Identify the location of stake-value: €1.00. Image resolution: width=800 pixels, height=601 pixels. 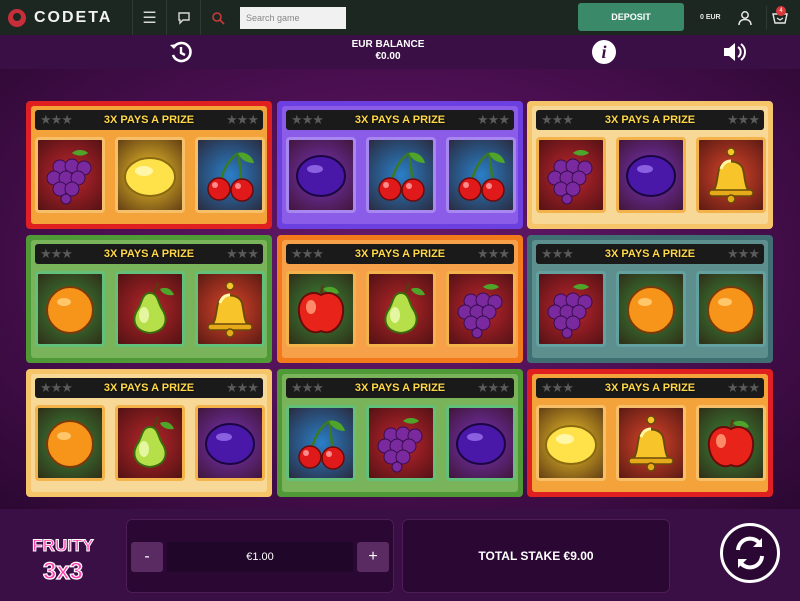
(260, 557).